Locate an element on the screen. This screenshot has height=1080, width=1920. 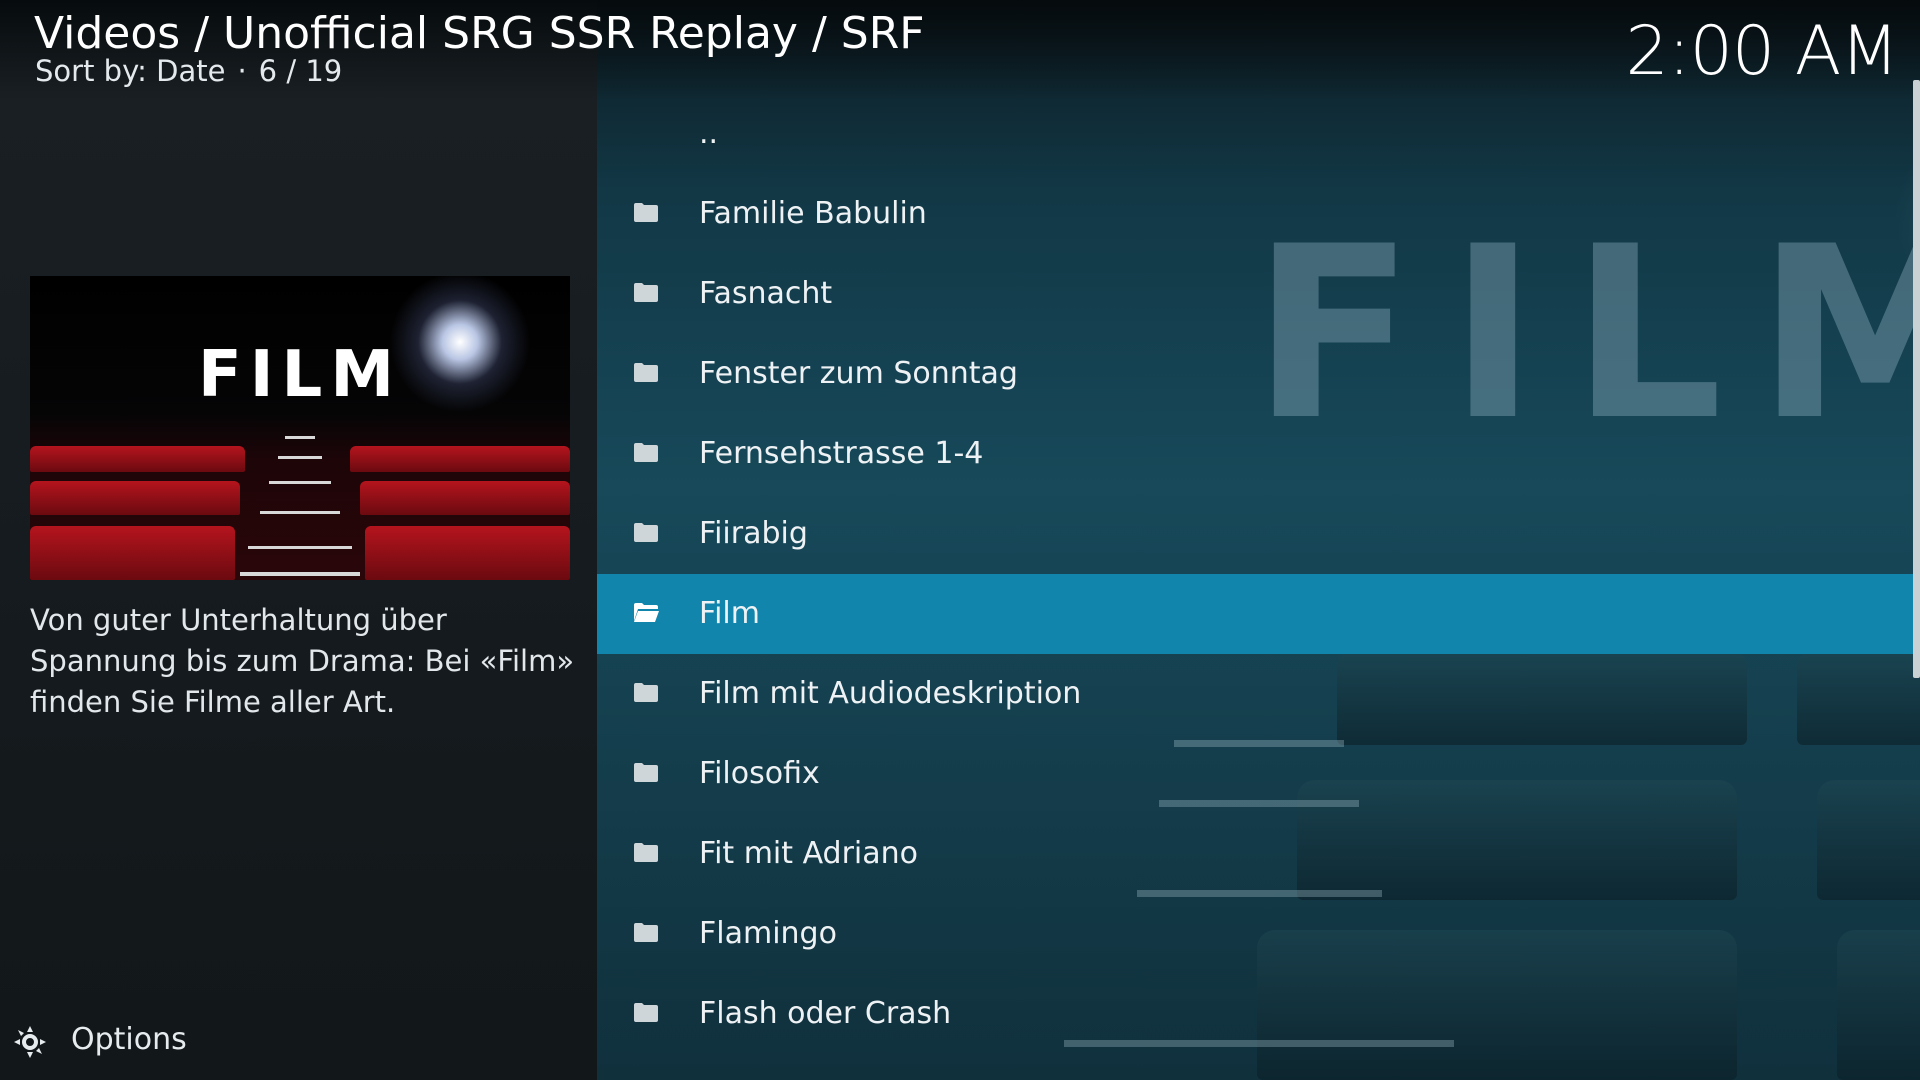
list-item: Film is located at coordinates (1255, 614).